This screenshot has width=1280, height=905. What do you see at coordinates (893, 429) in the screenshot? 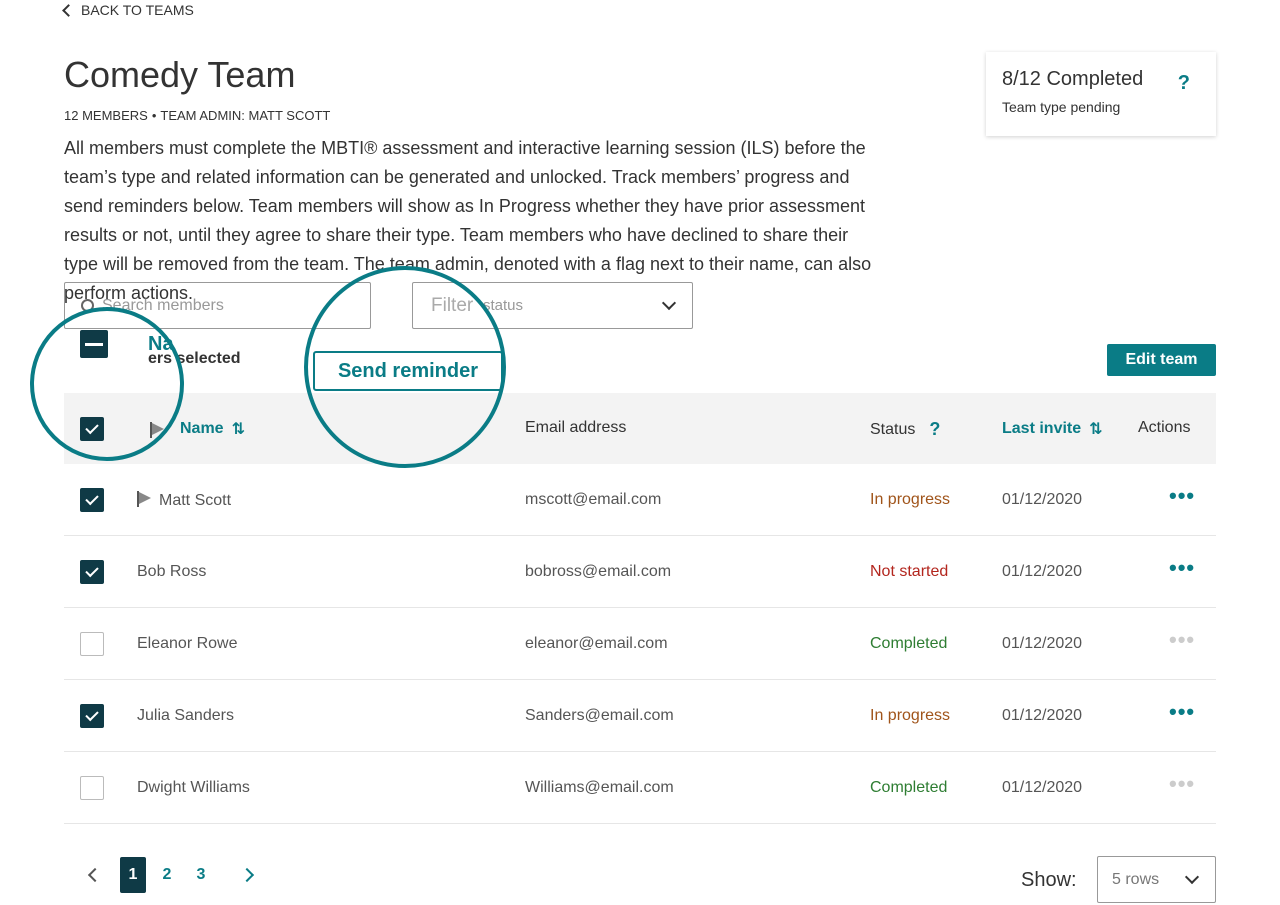
I see `status-header-label: Status` at bounding box center [893, 429].